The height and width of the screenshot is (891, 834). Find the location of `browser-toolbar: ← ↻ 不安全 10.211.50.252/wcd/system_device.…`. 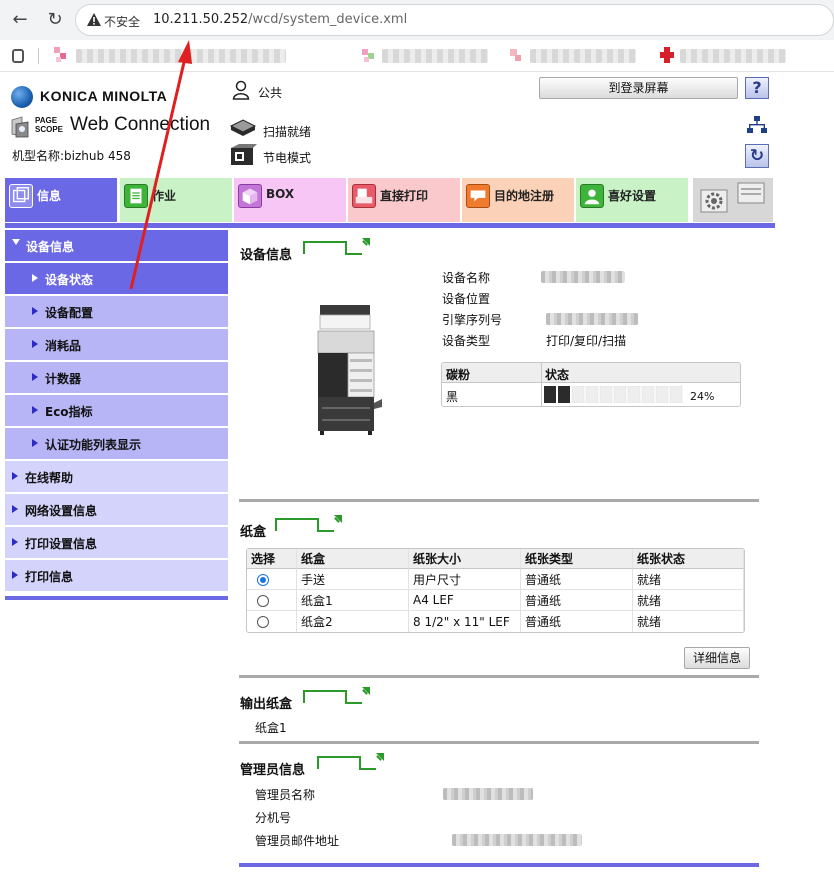

browser-toolbar: ← ↻ 不安全 10.211.50.252/wcd/system_device.… is located at coordinates (417, 20).